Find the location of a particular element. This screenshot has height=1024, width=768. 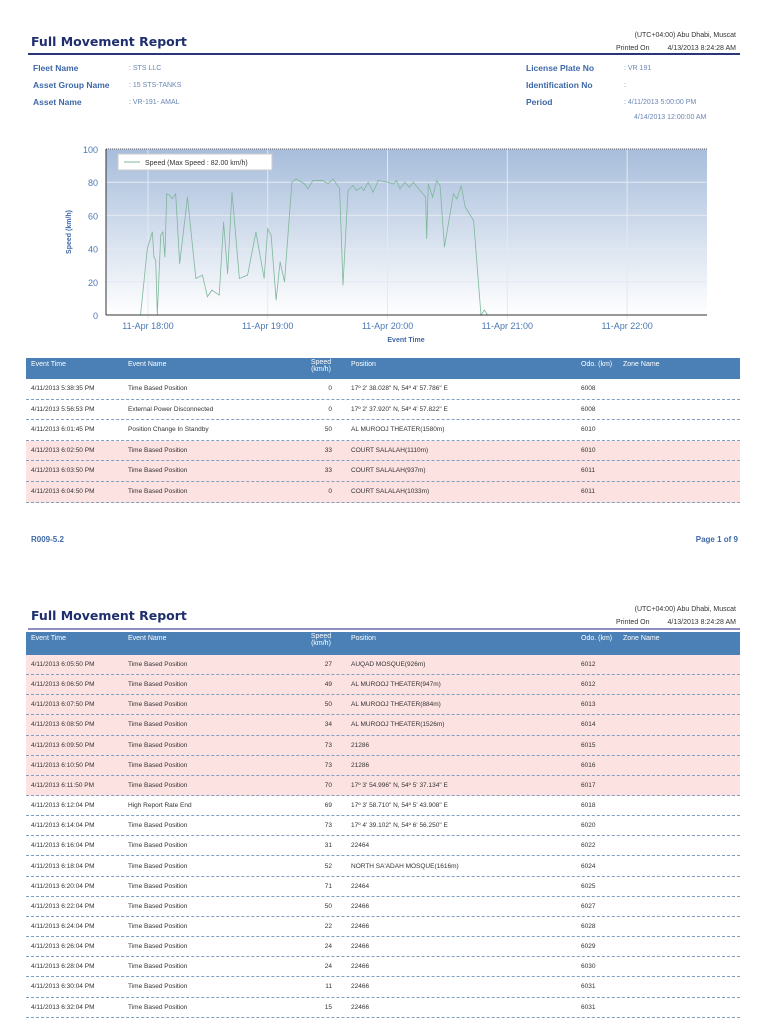

cell-position: AUQAD MOSQUE(926m) is located at coordinates (388, 664).